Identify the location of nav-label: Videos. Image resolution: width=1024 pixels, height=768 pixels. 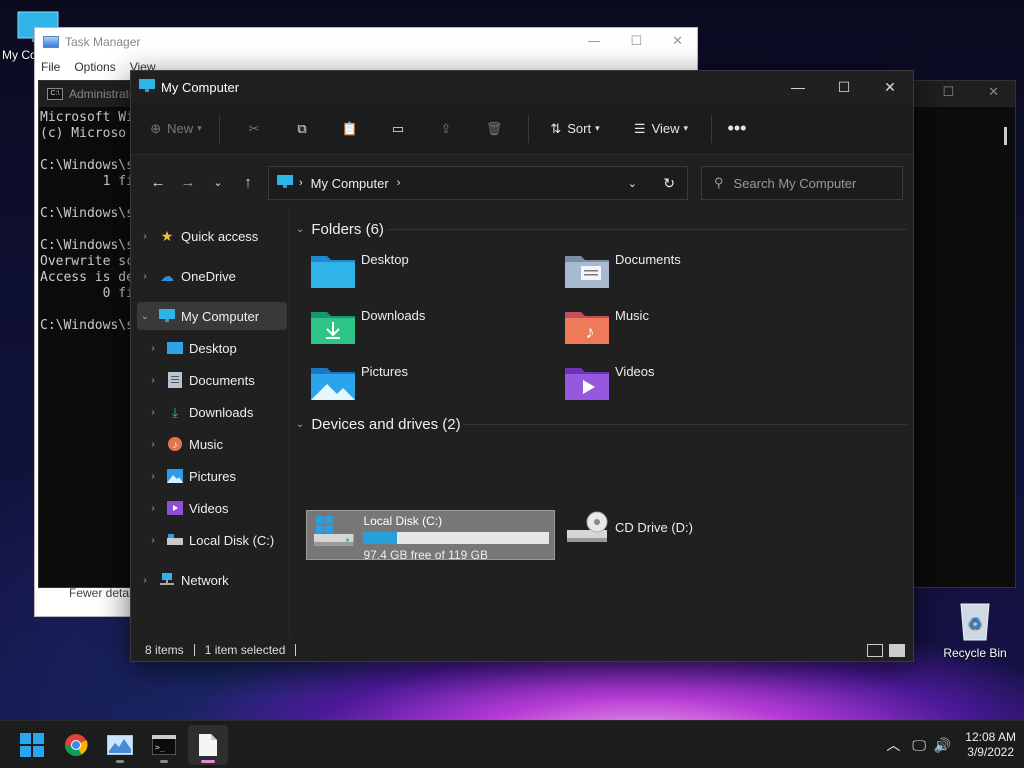
(209, 508).